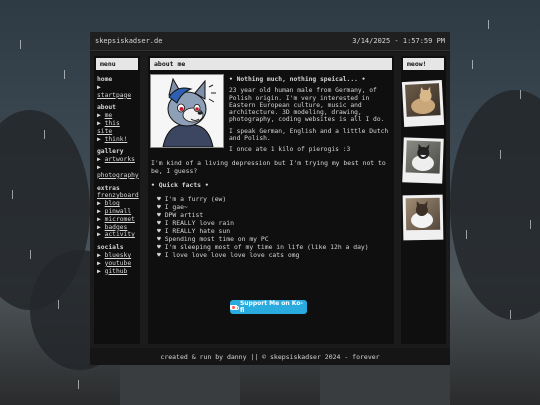 Image resolution: width=540 pixels, height=405 pixels. What do you see at coordinates (117, 64) in the screenshot?
I see `menu-title: menu` at bounding box center [117, 64].